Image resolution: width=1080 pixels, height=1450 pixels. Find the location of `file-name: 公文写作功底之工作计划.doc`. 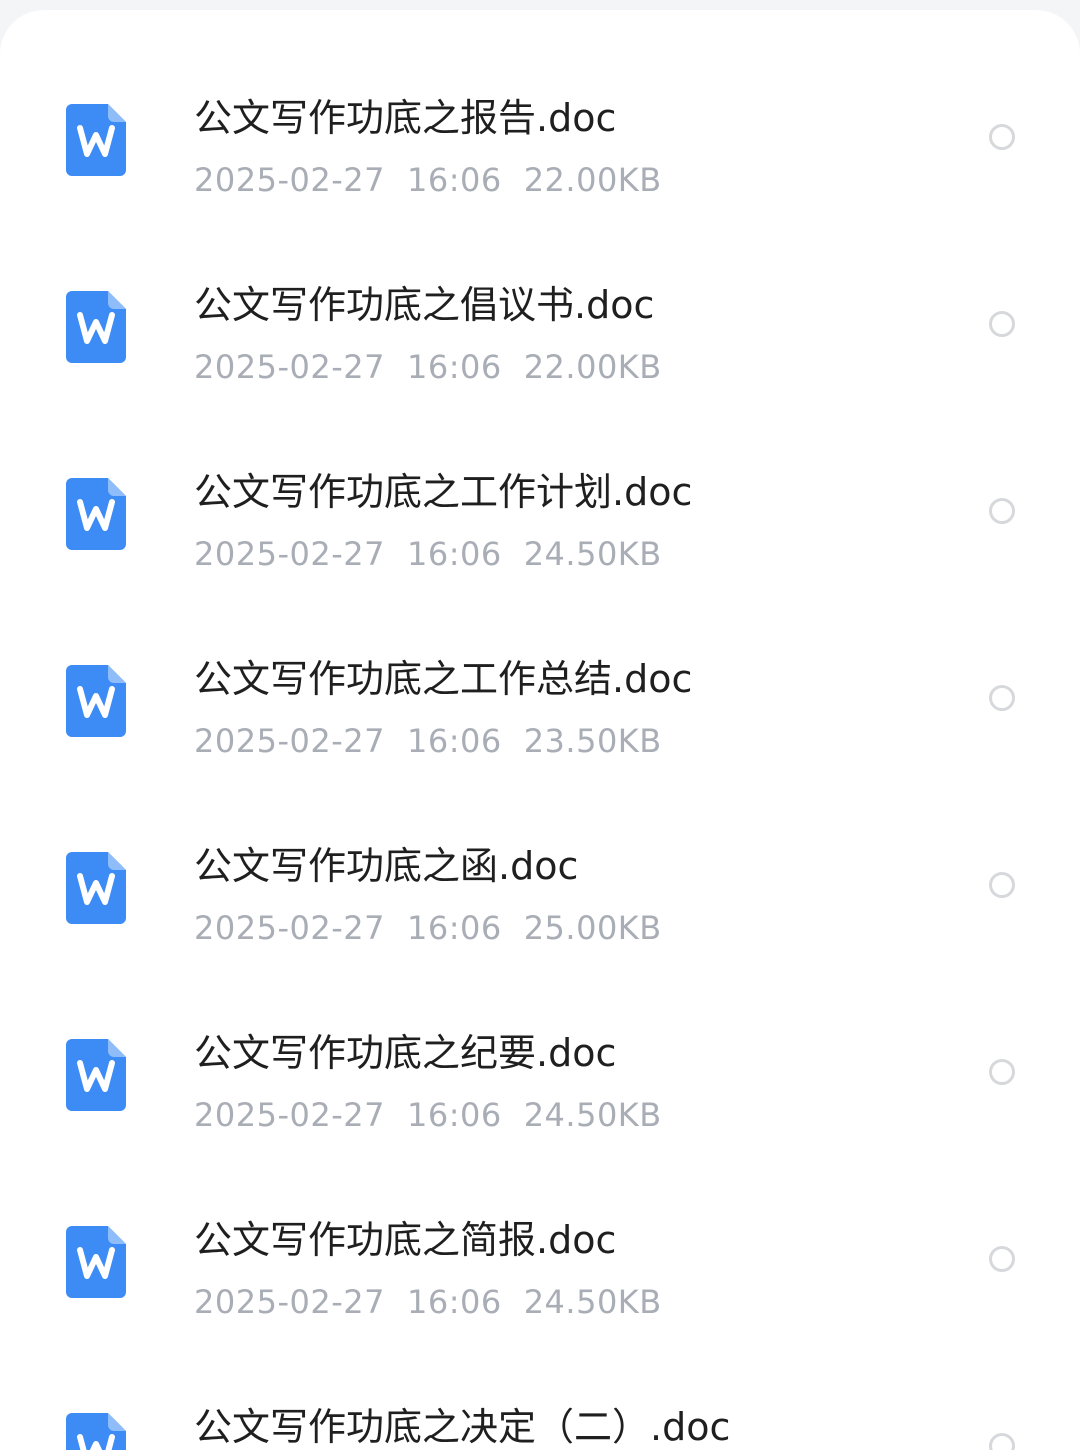

file-name: 公文写作功底之工作计划.doc is located at coordinates (443, 492).